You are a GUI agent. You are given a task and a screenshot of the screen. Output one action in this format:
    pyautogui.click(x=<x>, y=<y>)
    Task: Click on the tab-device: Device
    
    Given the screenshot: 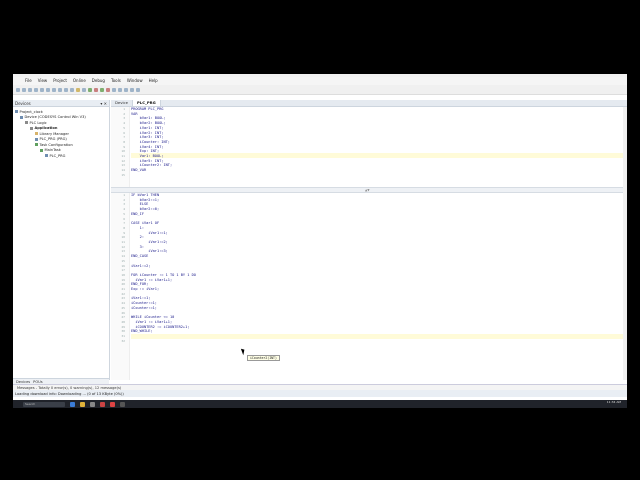 What is the action you would take?
    pyautogui.click(x=122, y=103)
    